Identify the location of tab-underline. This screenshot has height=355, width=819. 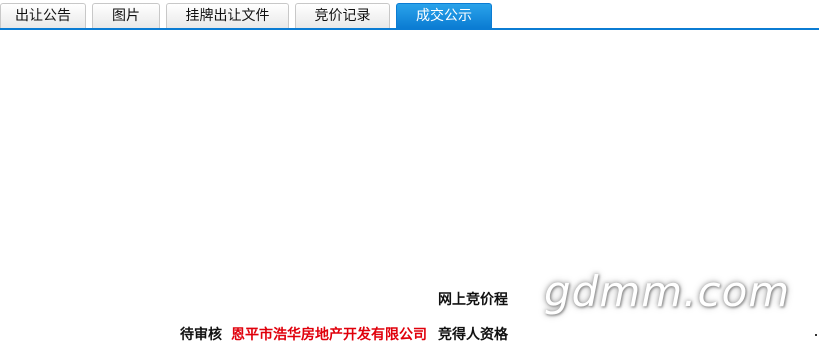
(409, 29).